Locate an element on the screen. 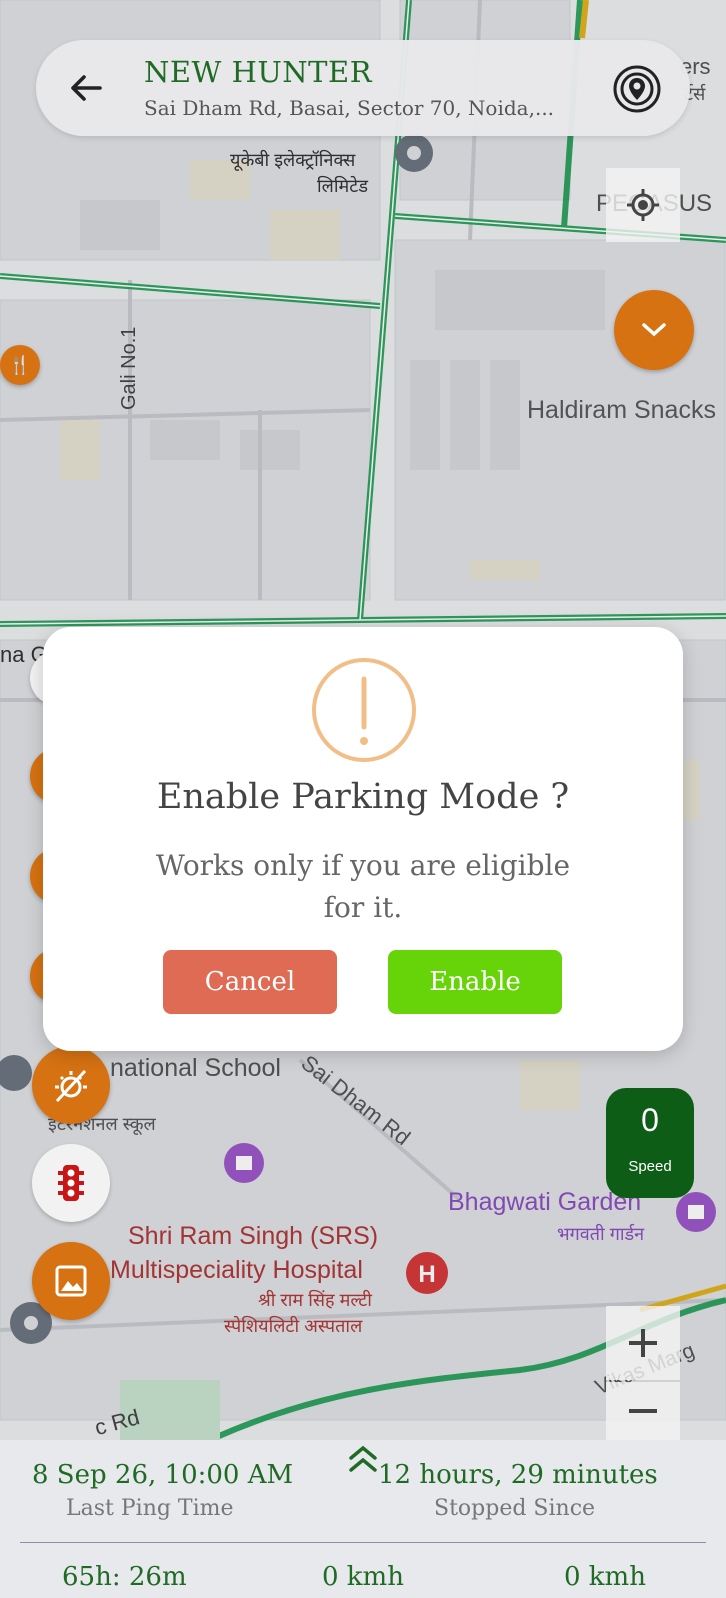 Image resolution: width=726 pixels, height=1598 pixels. last-ping-label: Last Ping Time is located at coordinates (150, 1508).